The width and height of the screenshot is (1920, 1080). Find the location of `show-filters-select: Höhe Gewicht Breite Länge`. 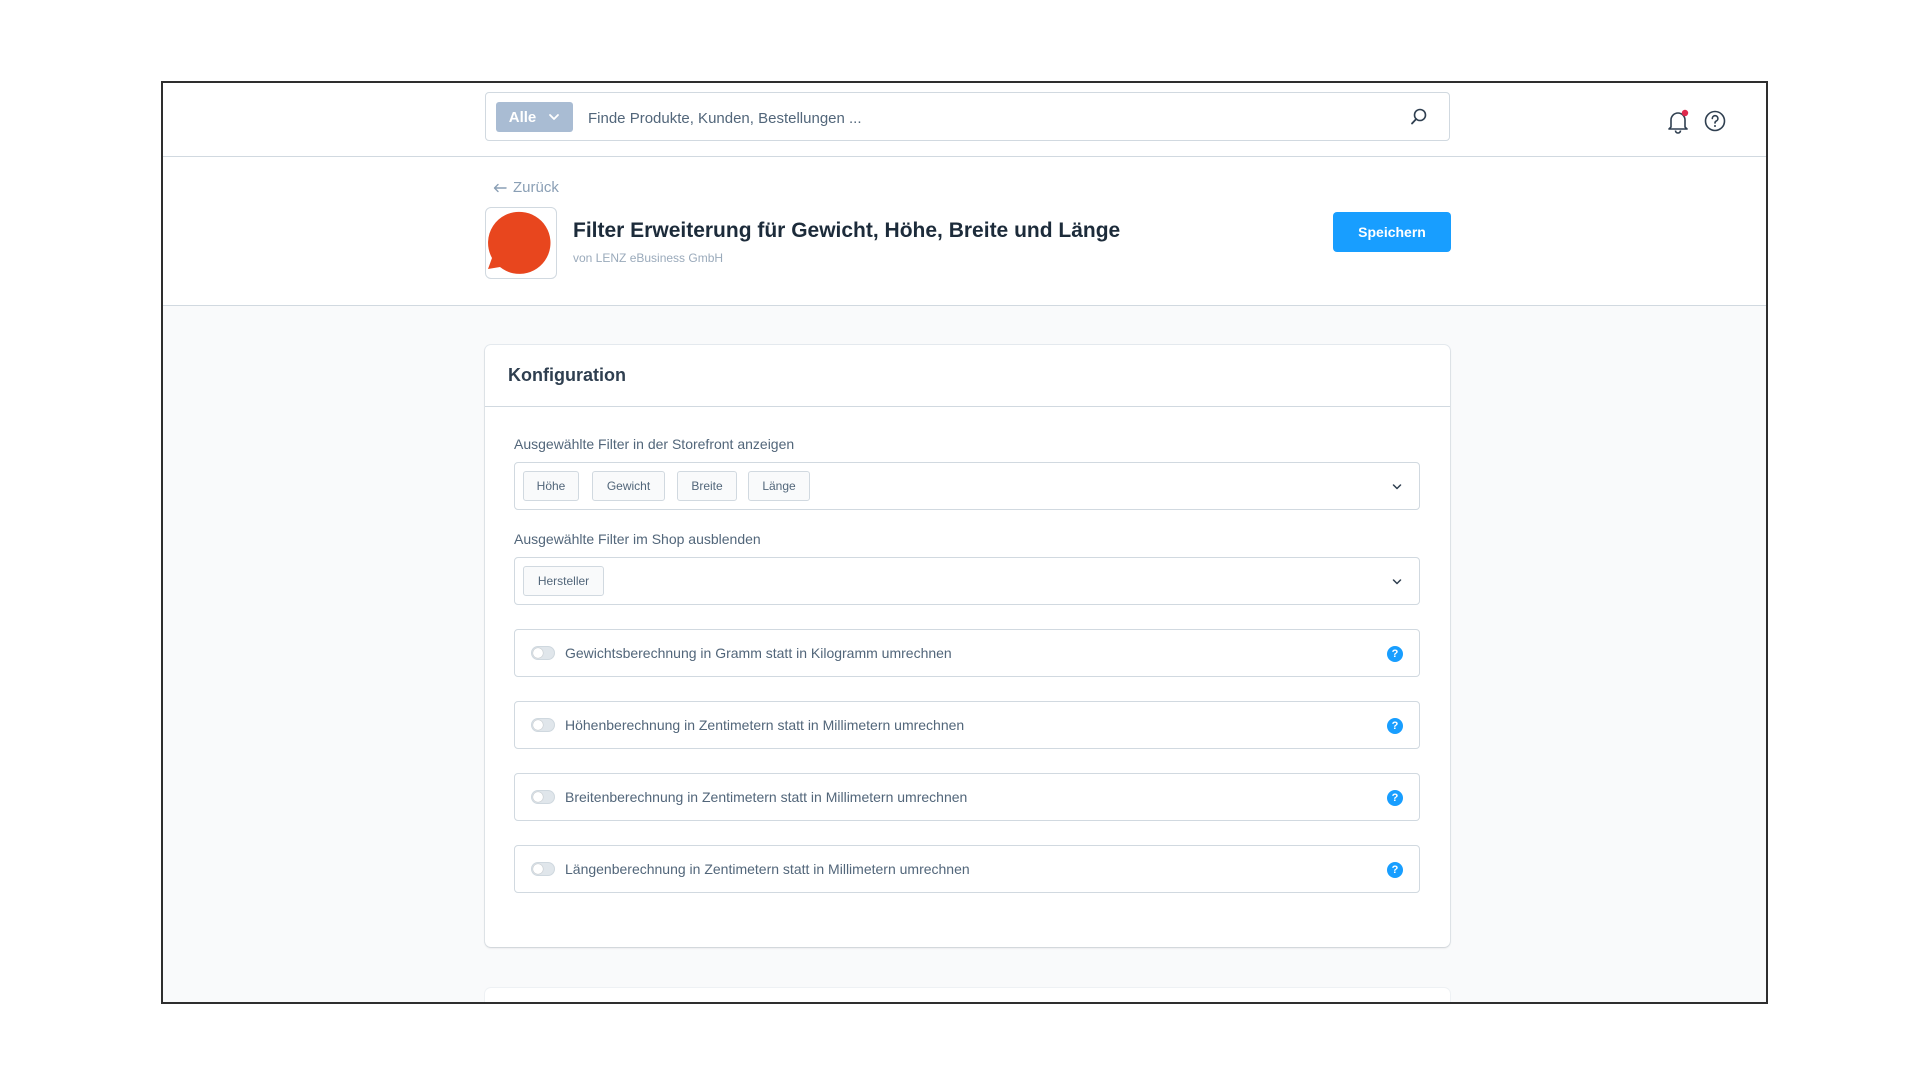

show-filters-select: Höhe Gewicht Breite Länge is located at coordinates (967, 486).